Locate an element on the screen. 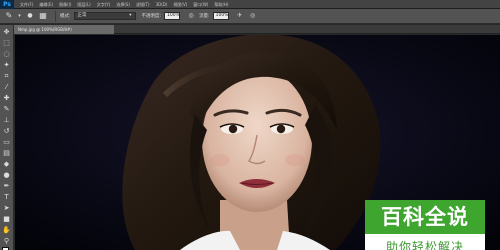 Image resolution: width=500 pixels, height=250 pixels. zoom-tool-icon: ⚲ is located at coordinates (7, 241).